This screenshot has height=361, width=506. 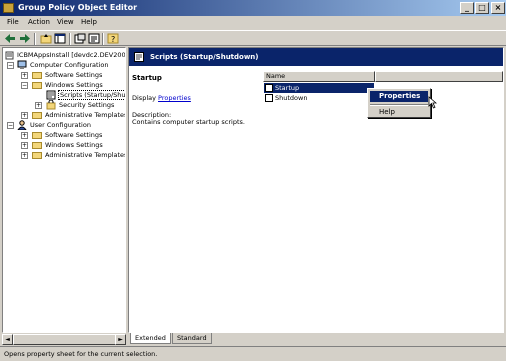 I want to click on tree-label: User Configuration, so click(x=60, y=125).